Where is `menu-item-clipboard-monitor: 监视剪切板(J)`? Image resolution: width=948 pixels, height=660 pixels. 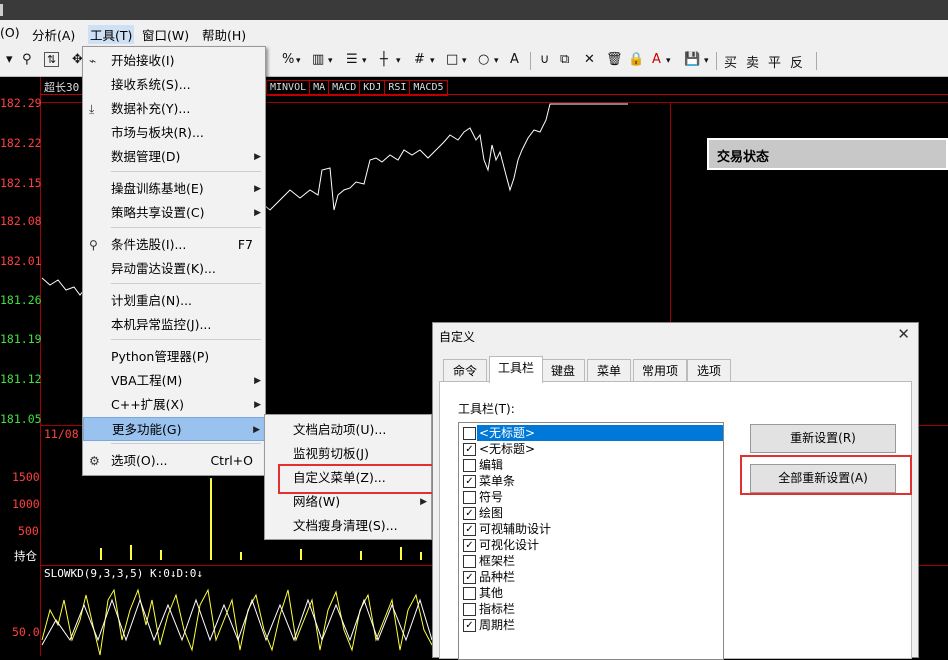 menu-item-clipboard-monitor: 监视剪切板(J) is located at coordinates (348, 454).